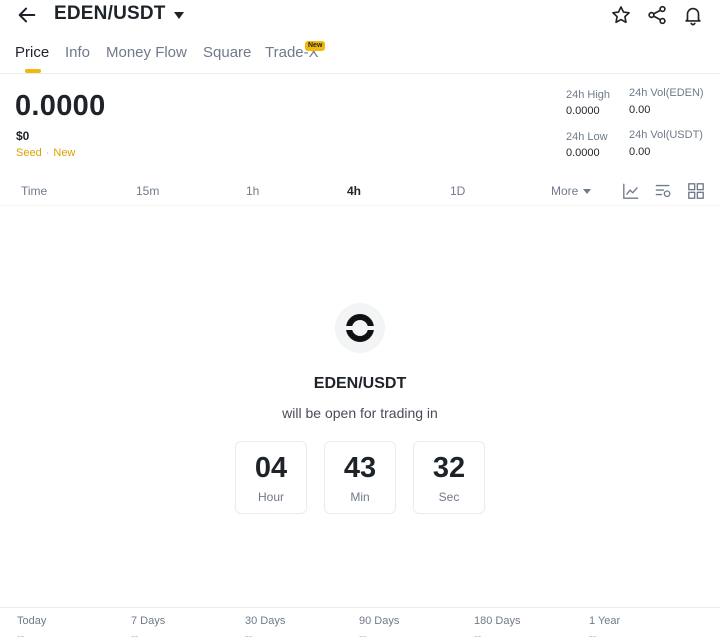 The height and width of the screenshot is (637, 720). Describe the element at coordinates (363, 634) in the screenshot. I see `perf-90d-value: --` at that location.